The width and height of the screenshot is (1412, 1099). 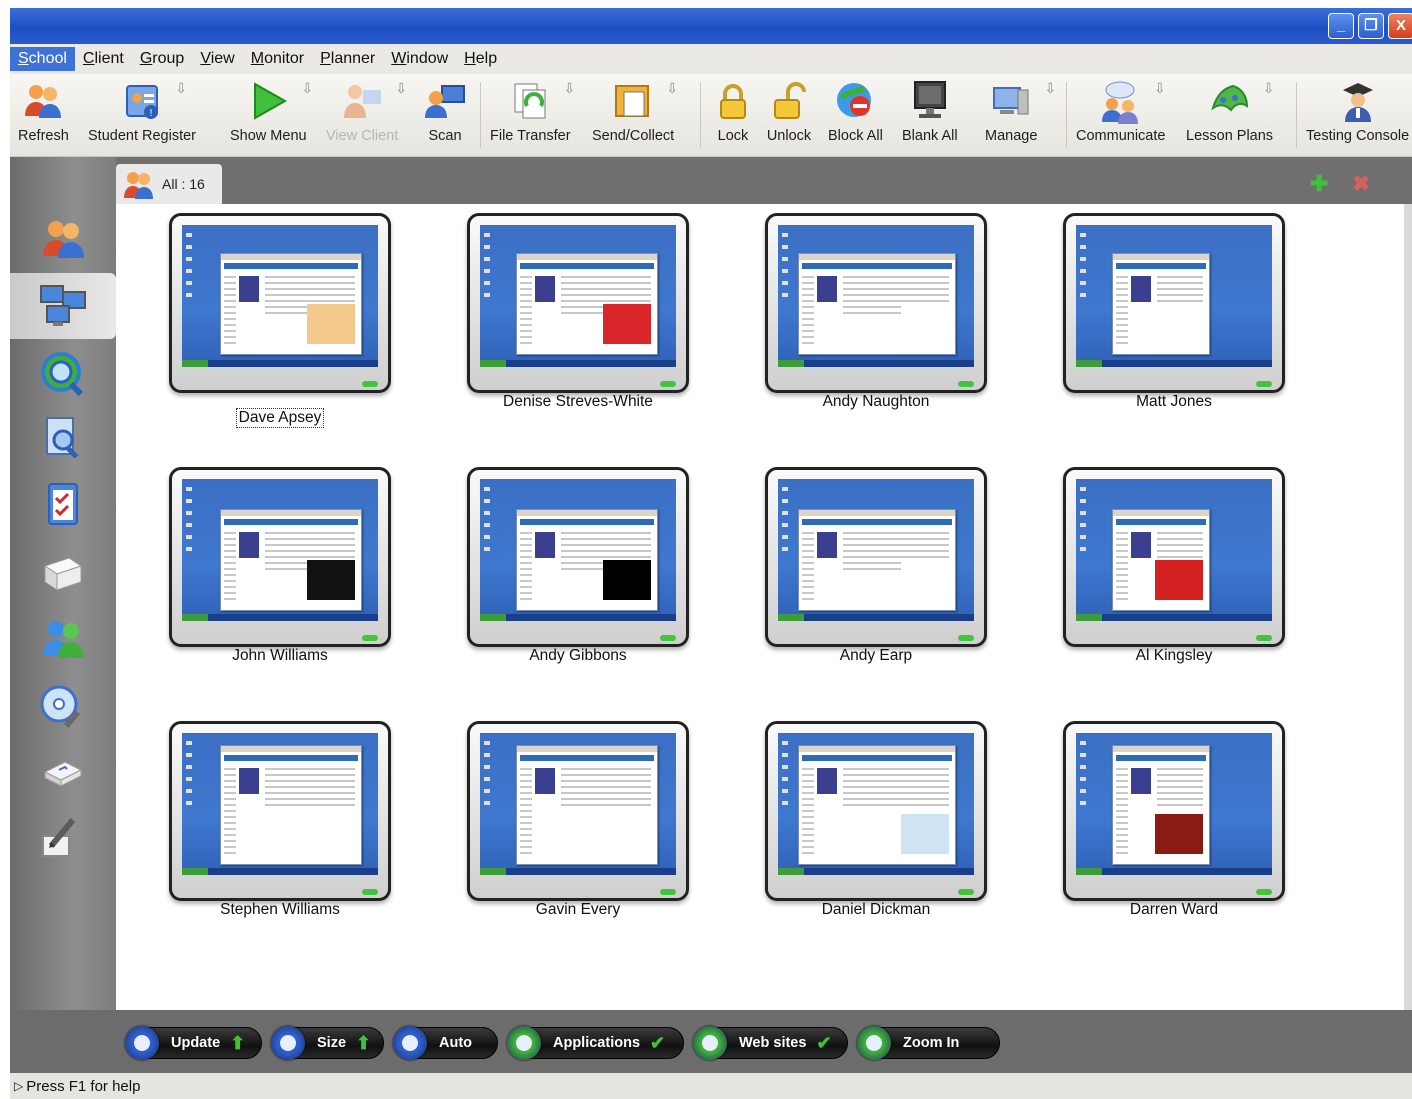 I want to click on file-transfer-button: ⇩ File Transfer, so click(x=532, y=111).